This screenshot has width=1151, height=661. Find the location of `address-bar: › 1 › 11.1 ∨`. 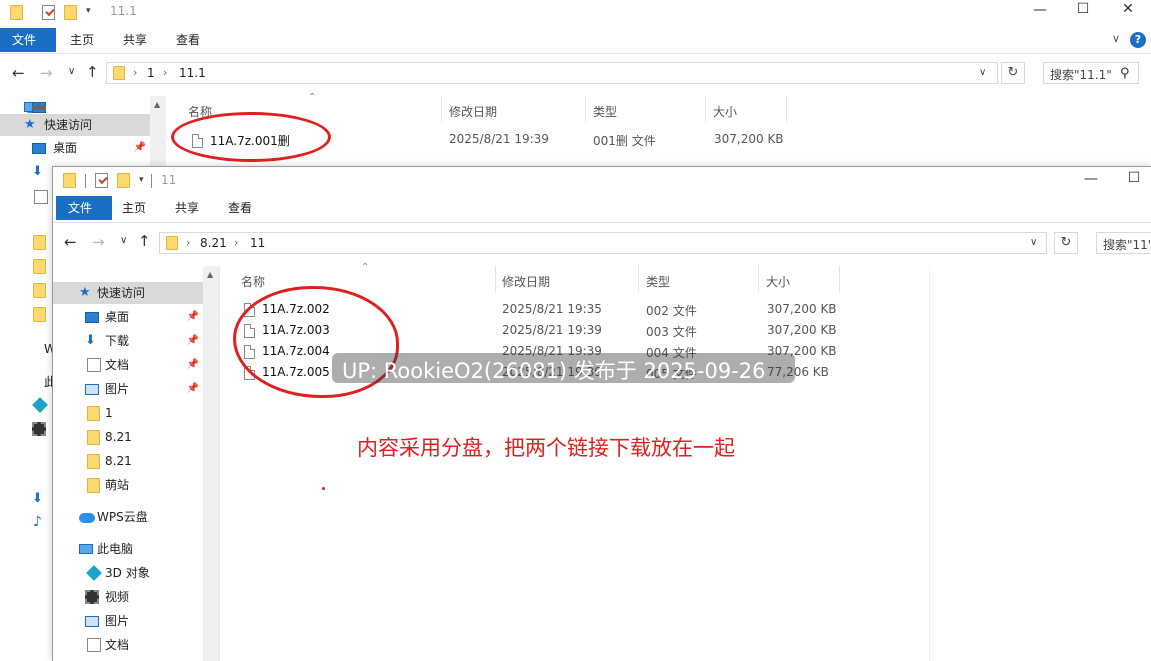

address-bar: › 1 › 11.1 ∨ is located at coordinates (552, 73).